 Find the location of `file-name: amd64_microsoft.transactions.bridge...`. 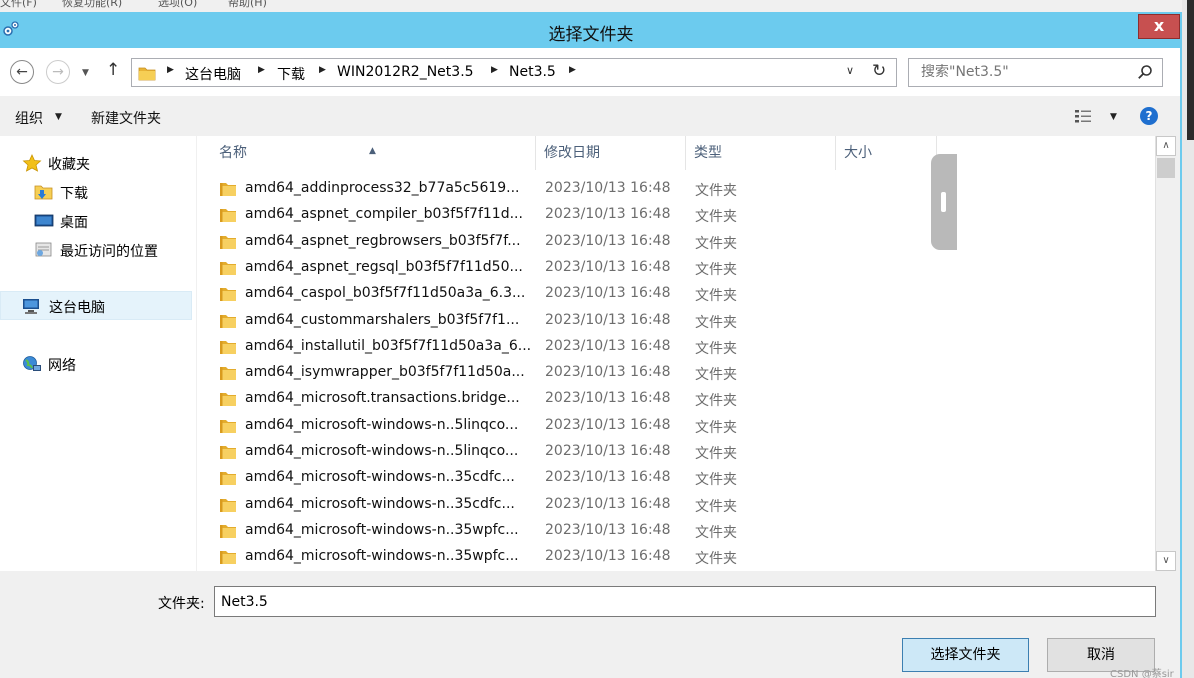

file-name: amd64_microsoft.transactions.bridge... is located at coordinates (382, 398).